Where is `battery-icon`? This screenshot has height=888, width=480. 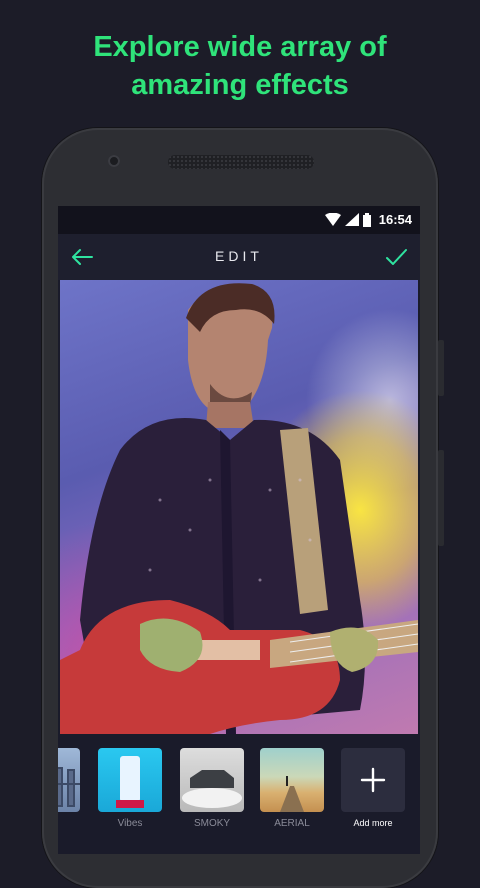
battery-icon is located at coordinates (366, 219).